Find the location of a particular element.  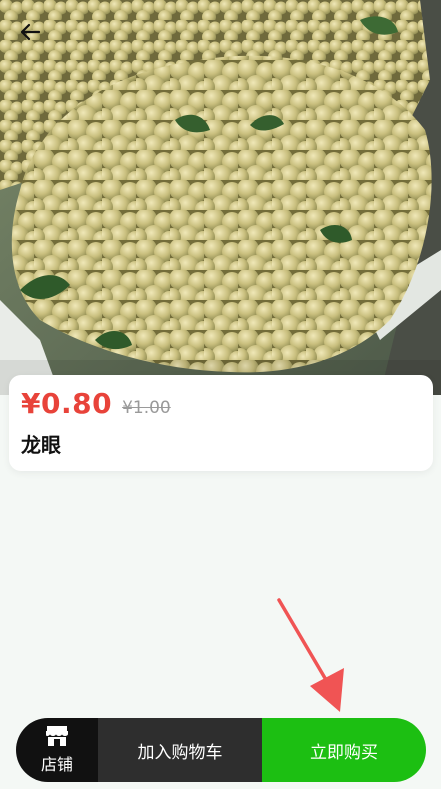

product-info-card: ¥0.80 ¥1.00 龙眼 is located at coordinates (221, 423).